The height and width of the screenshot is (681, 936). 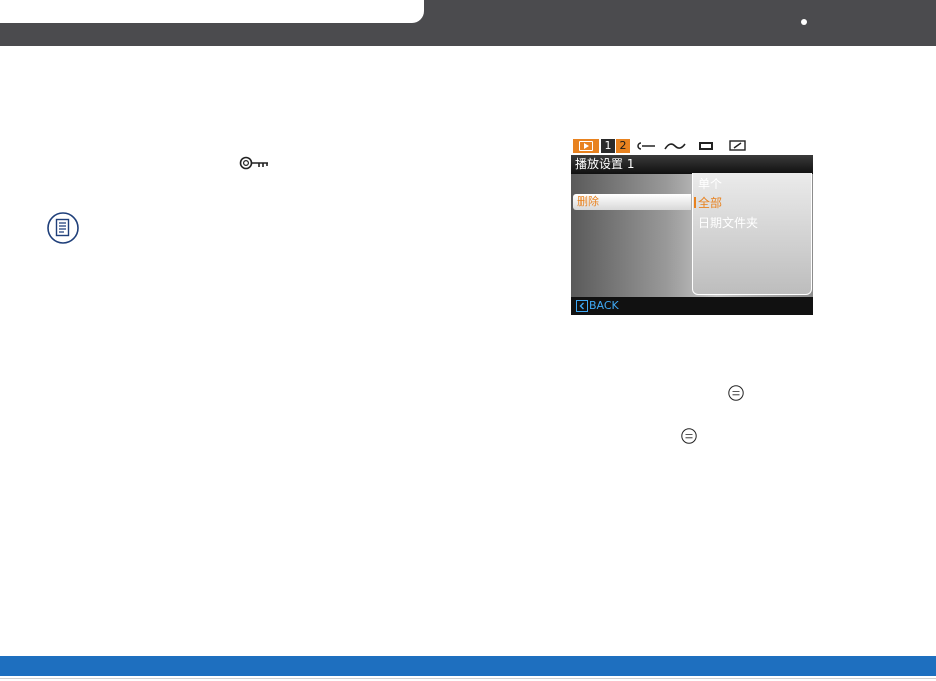 What do you see at coordinates (710, 203) in the screenshot?
I see `option-all: 全部` at bounding box center [710, 203].